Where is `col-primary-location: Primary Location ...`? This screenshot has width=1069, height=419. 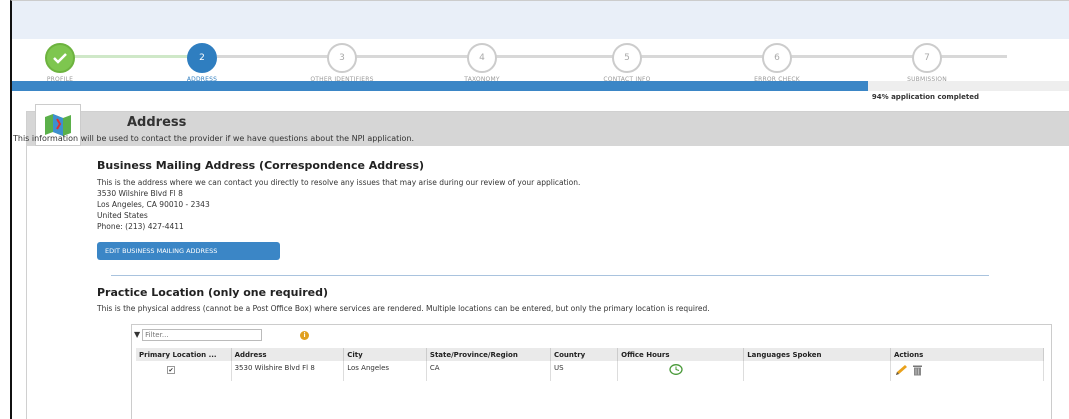 col-primary-location: Primary Location ... is located at coordinates (184, 354).